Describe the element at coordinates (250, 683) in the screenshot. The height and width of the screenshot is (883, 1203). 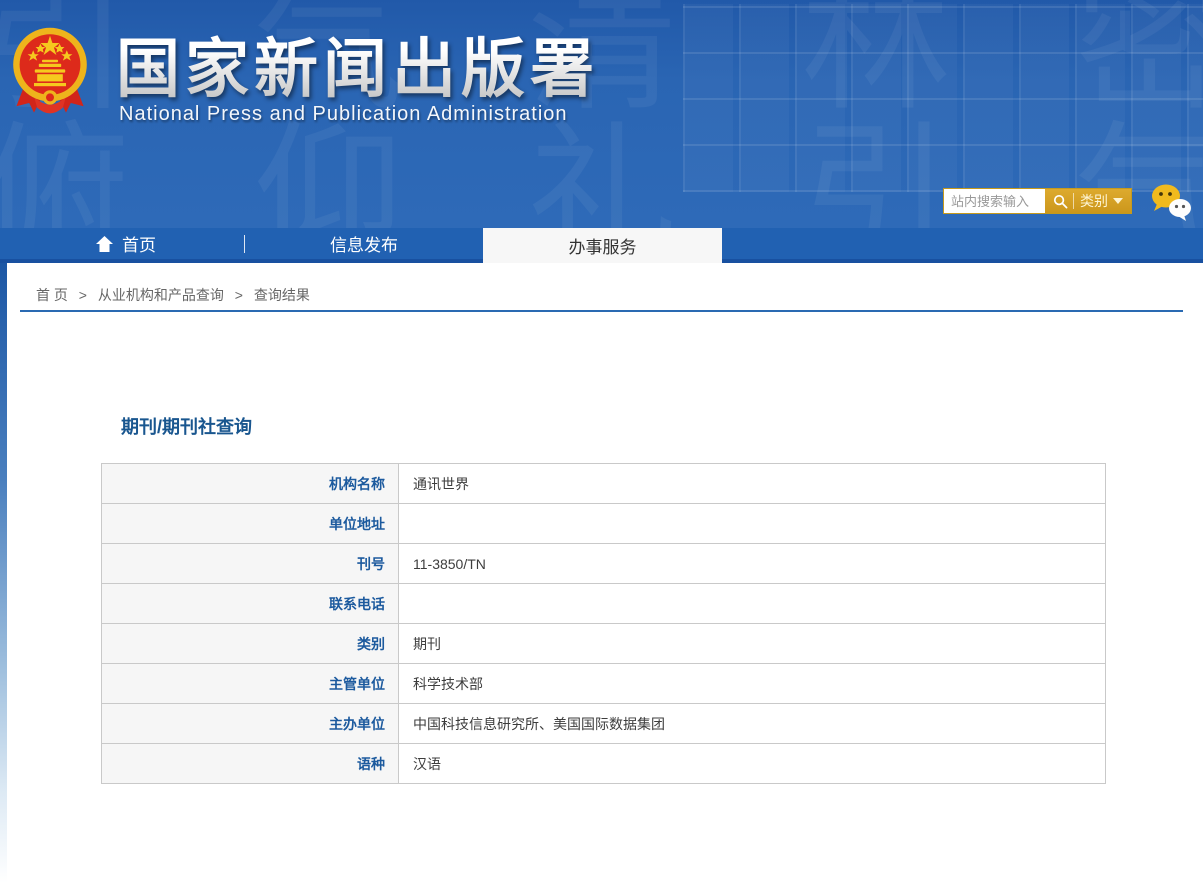
I see `row-label: 主管单位` at that location.